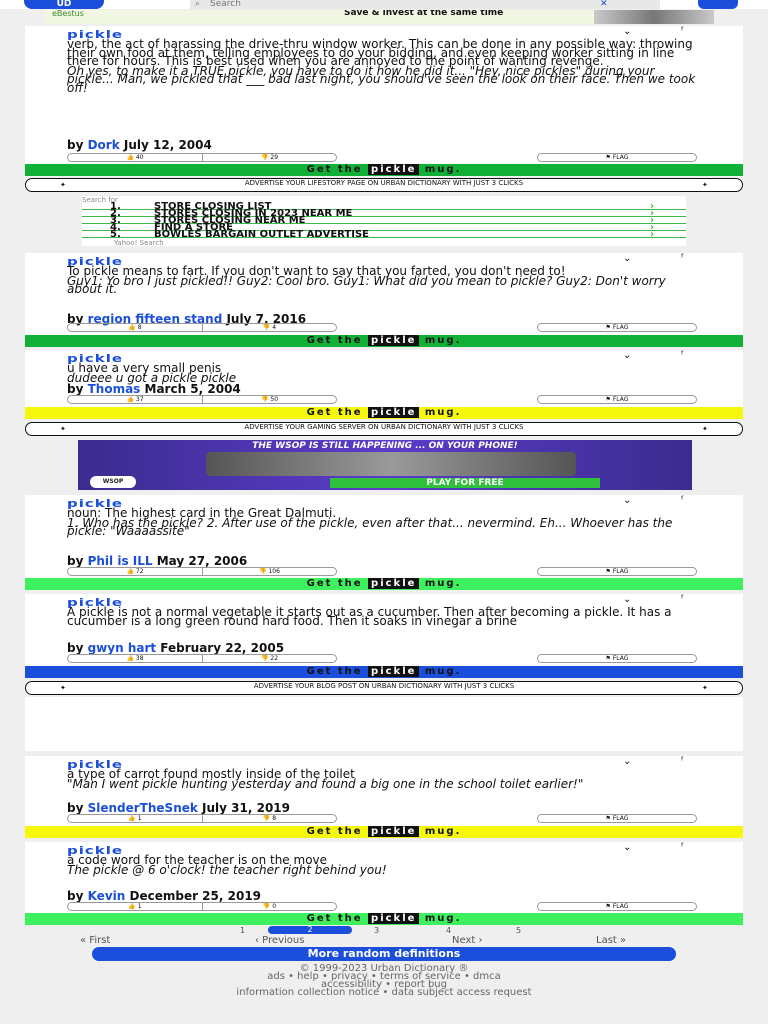 This screenshot has width=768, height=1024. I want to click on thumbs-up-button: 👍 72, so click(135, 571).